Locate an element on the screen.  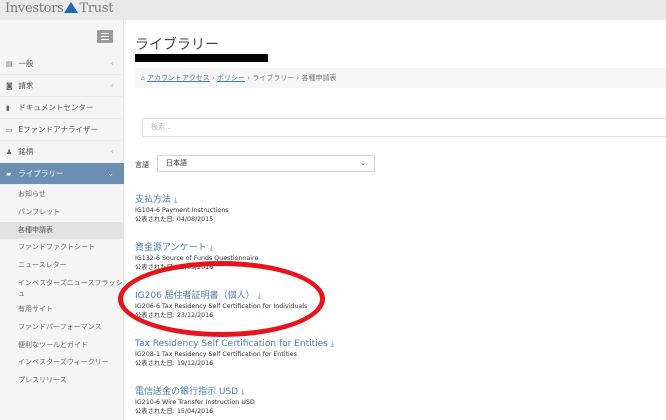
document-code: IG104-6 Payment Instructions is located at coordinates (182, 210).